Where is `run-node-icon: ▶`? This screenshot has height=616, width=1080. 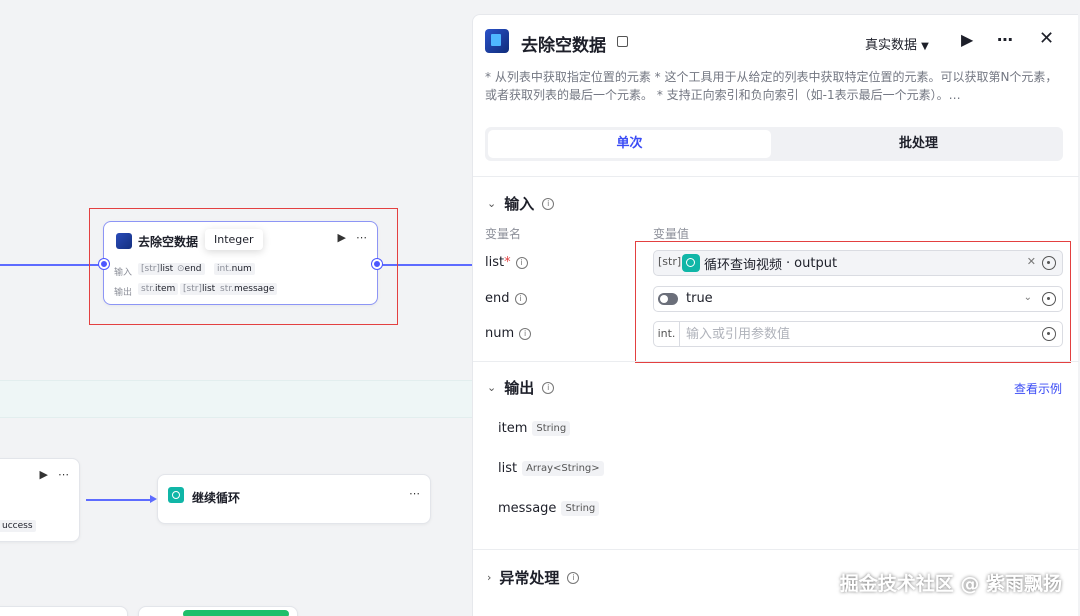 run-node-icon: ▶ is located at coordinates (44, 474).